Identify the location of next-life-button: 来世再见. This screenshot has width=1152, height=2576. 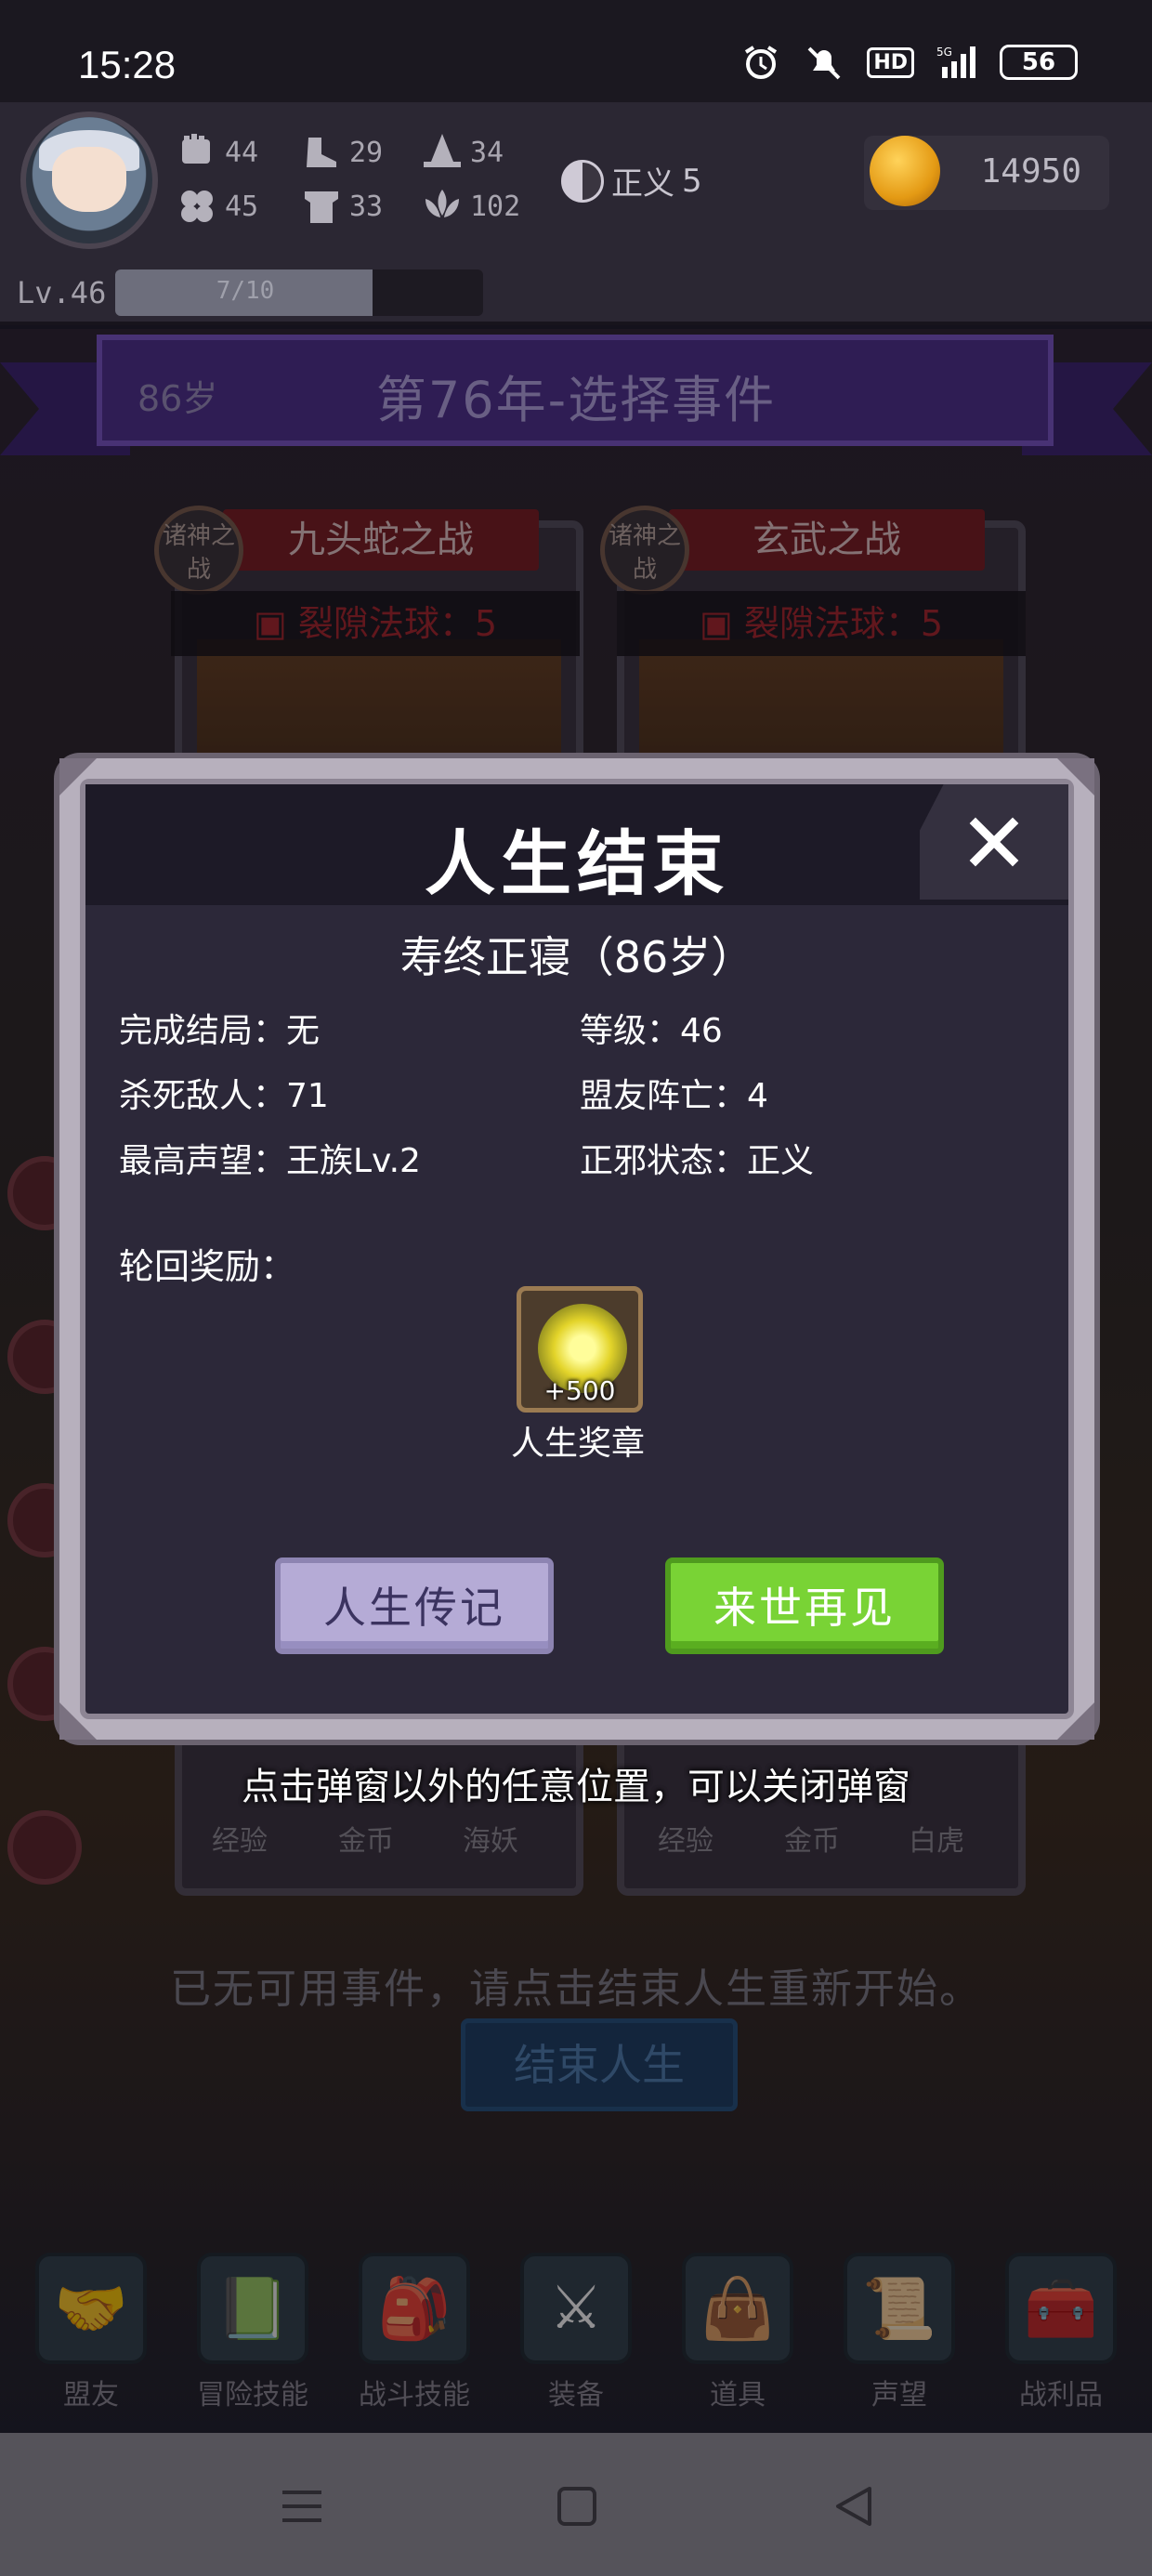
(804, 1605).